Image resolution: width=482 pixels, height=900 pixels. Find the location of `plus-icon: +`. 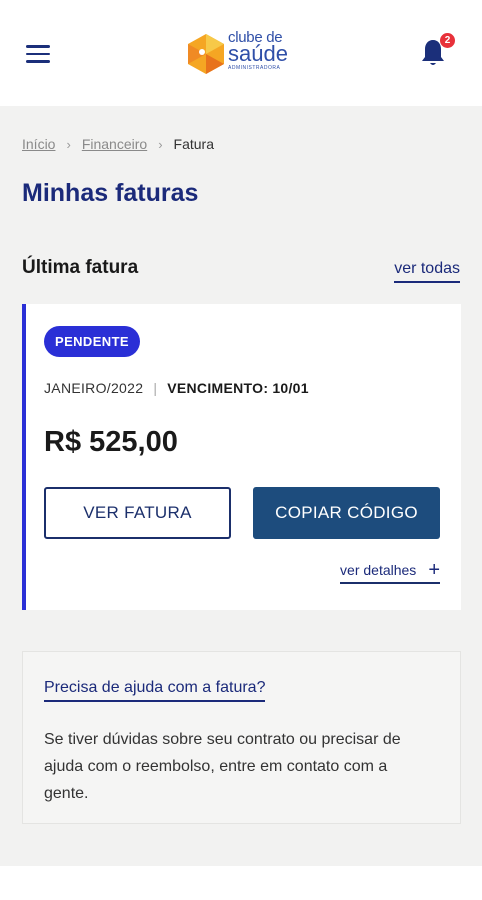

plus-icon: + is located at coordinates (434, 570).